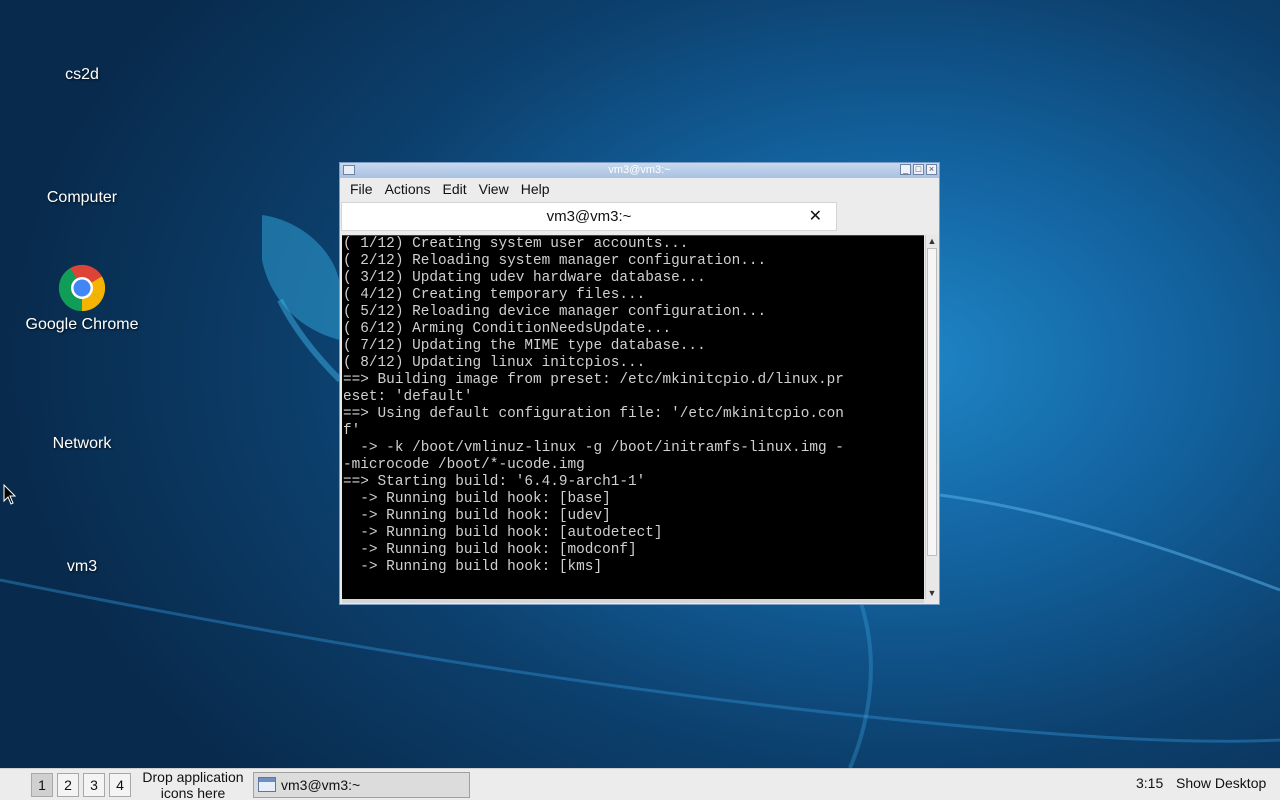 This screenshot has width=1280, height=801. What do you see at coordinates (68, 785) in the screenshot?
I see `workspace-2-button: 2` at bounding box center [68, 785].